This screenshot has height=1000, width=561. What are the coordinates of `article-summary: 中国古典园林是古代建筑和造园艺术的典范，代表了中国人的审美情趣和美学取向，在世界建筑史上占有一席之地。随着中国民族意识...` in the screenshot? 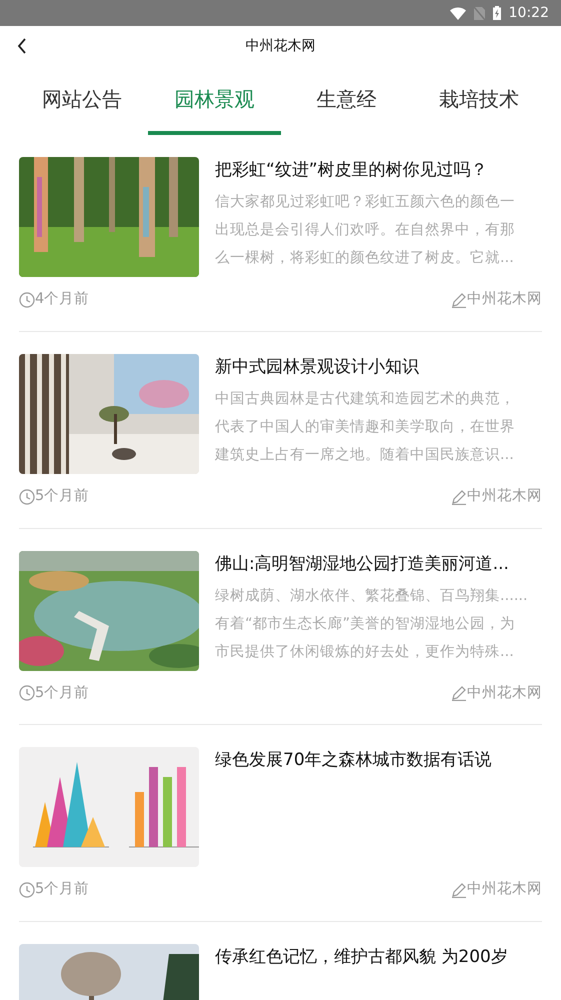 It's located at (365, 427).